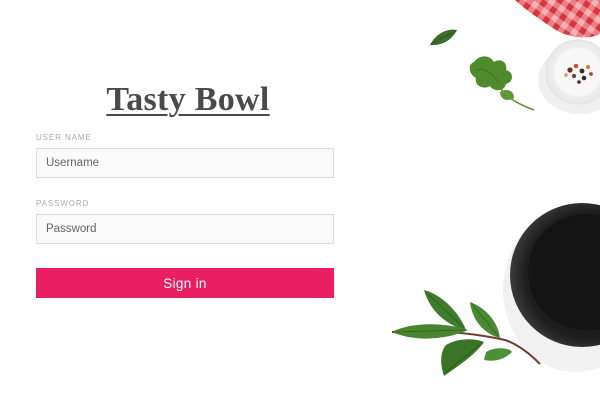 This screenshot has height=400, width=600. What do you see at coordinates (502, 83) in the screenshot?
I see `parsley-sprig` at bounding box center [502, 83].